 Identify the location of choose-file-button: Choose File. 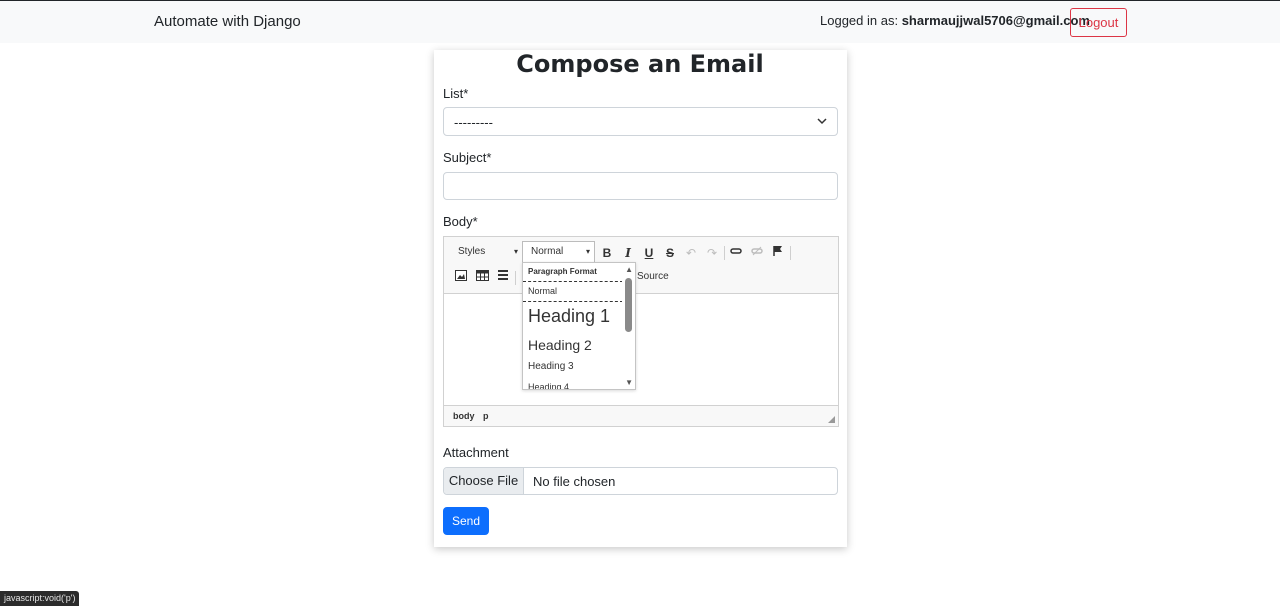
(484, 481).